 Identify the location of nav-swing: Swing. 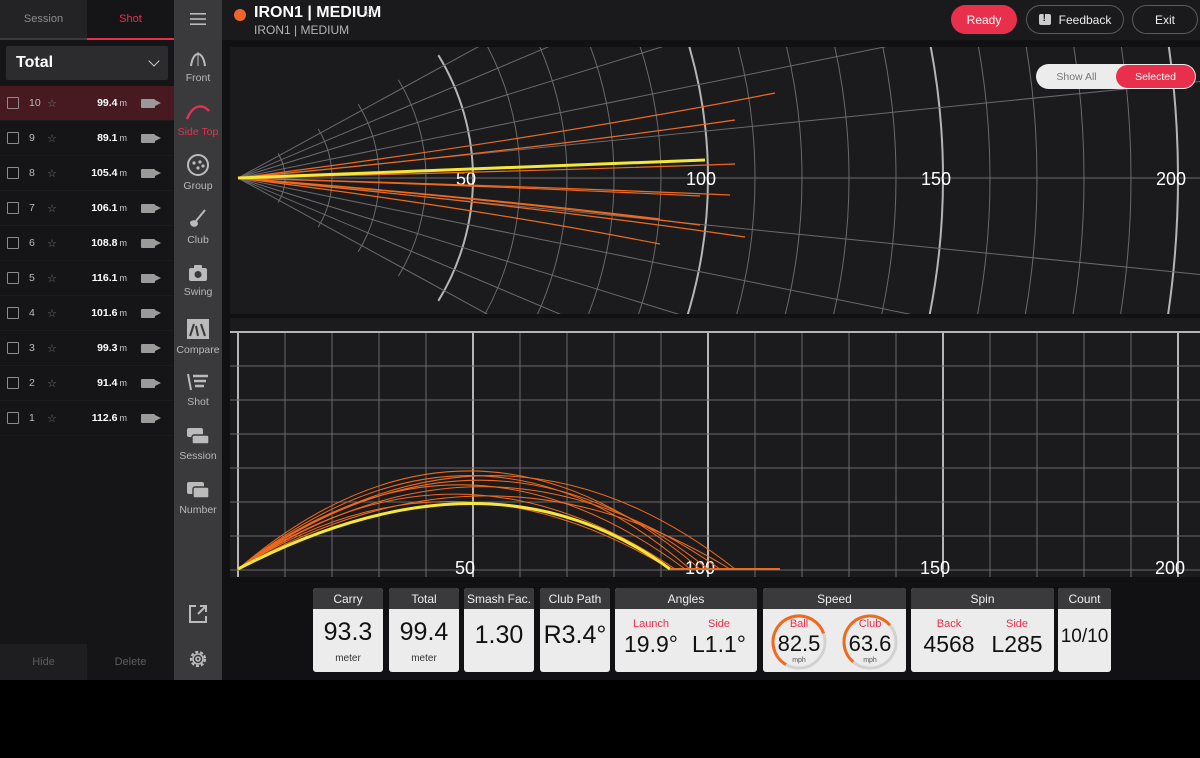
(198, 281).